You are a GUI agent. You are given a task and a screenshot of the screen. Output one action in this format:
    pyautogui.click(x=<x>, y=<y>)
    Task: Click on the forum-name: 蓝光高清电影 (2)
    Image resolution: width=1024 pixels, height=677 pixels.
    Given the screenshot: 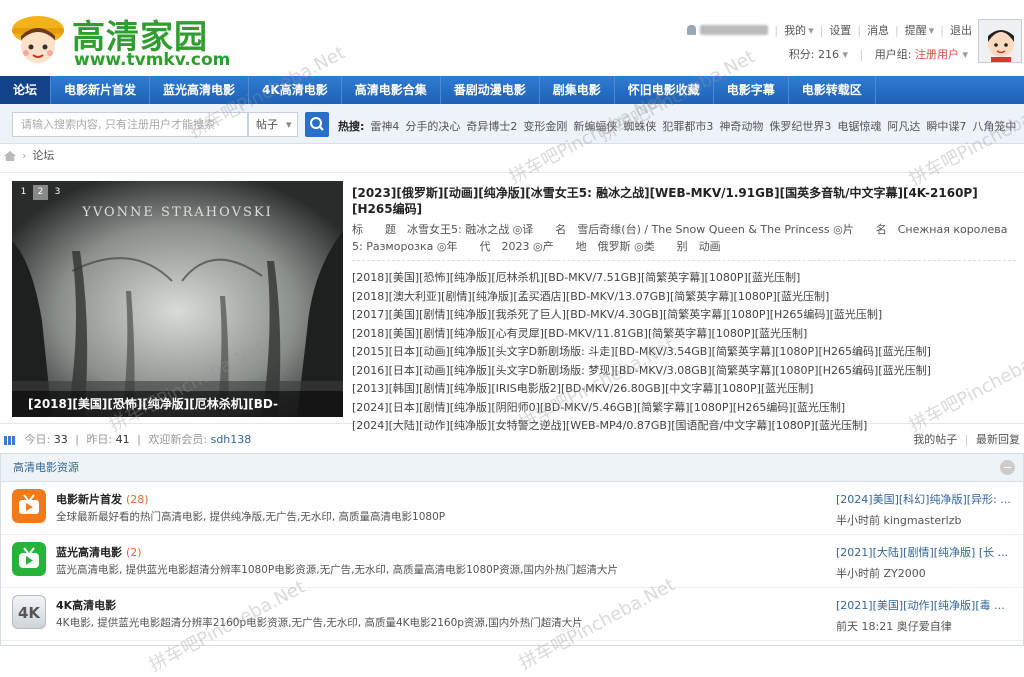 What is the action you would take?
    pyautogui.click(x=99, y=552)
    